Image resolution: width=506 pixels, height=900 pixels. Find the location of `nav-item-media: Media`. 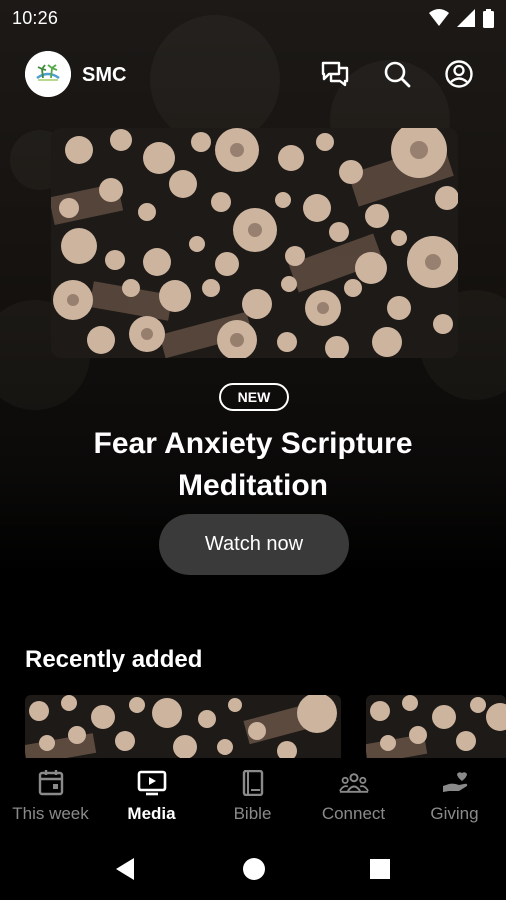

nav-item-media: Media is located at coordinates (151, 798).